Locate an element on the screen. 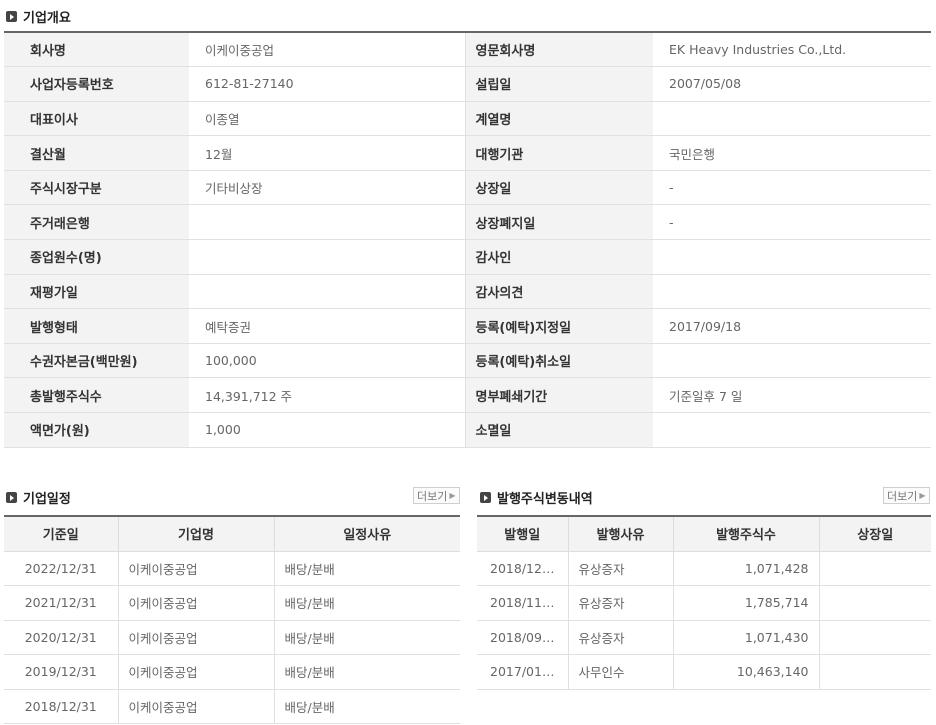 This screenshot has height=725, width=936. overview-row: 주거래은행 상장폐지일 - is located at coordinates (467, 222).